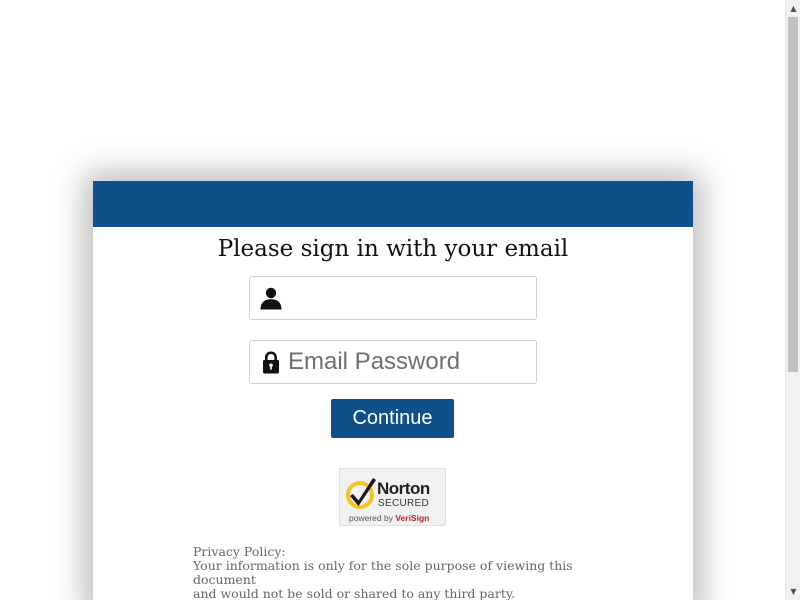  Describe the element at coordinates (371, 518) in the screenshot. I see `powered-by-label: powered by` at that location.